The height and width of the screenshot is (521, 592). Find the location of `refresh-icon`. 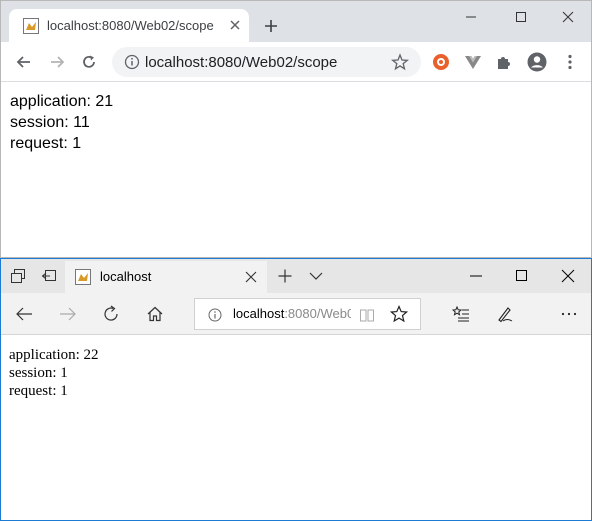

refresh-icon is located at coordinates (111, 314).